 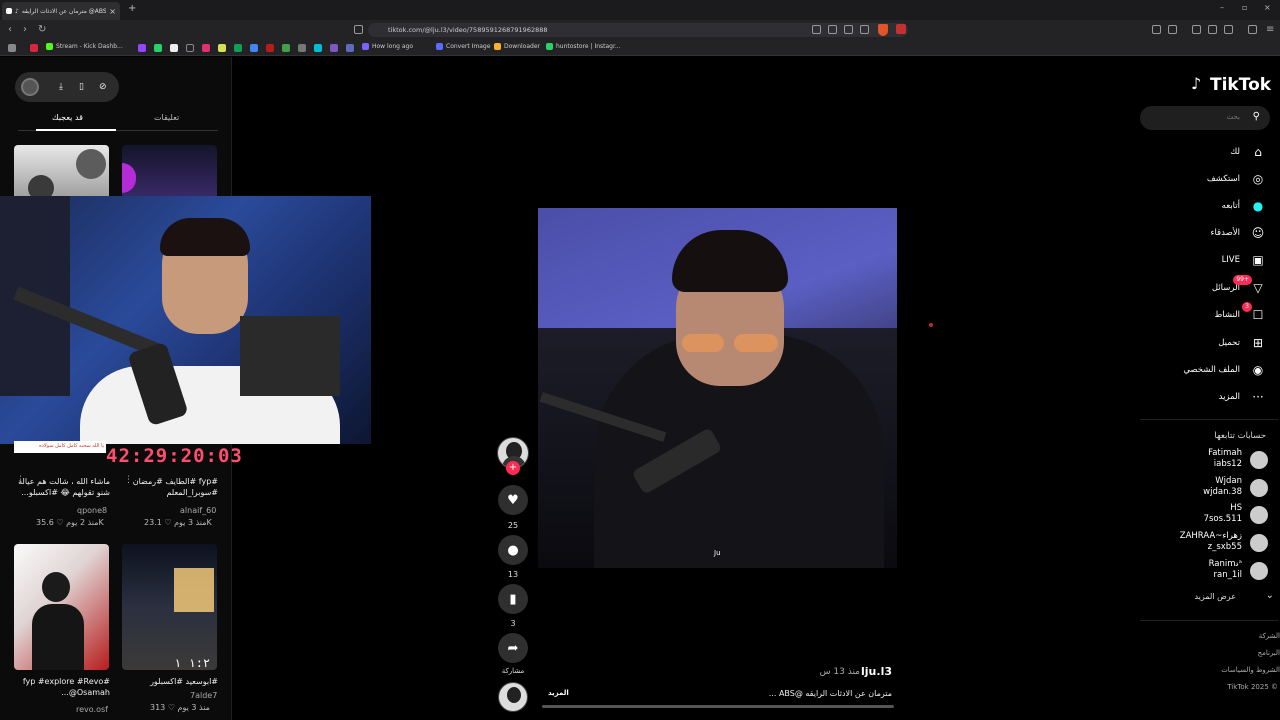 I want to click on new-tab-button: +, so click(x=132, y=8).